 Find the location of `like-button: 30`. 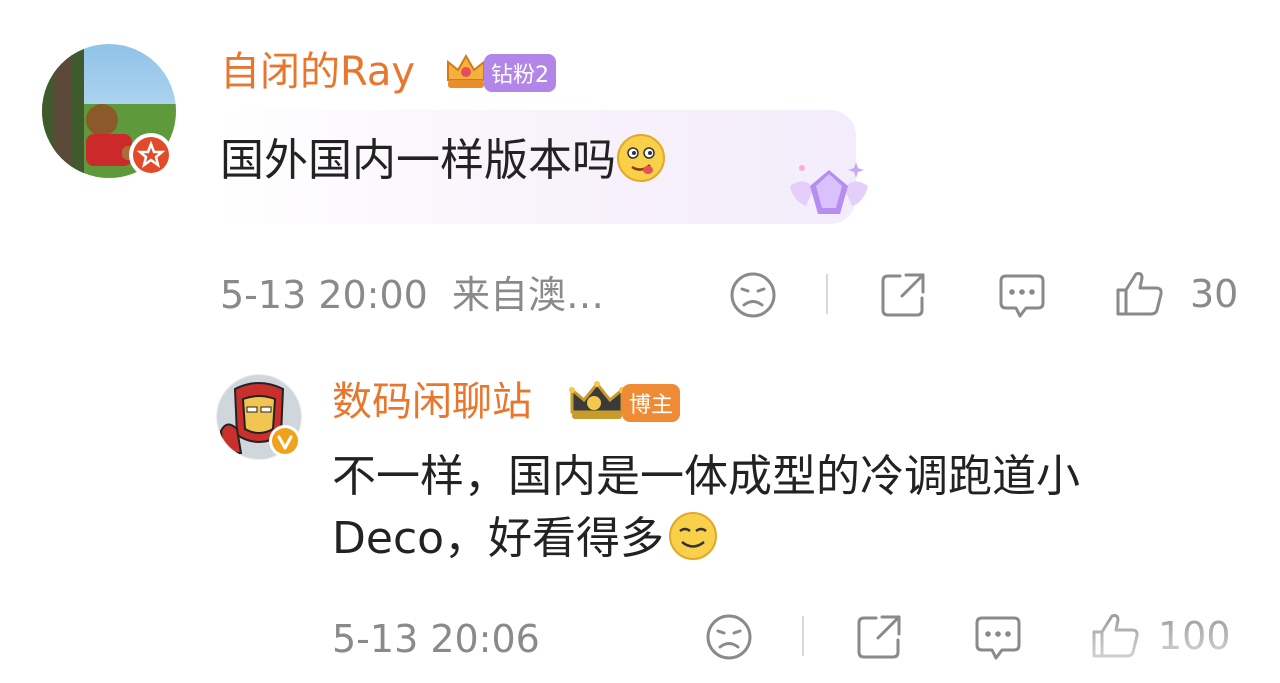

like-button: 30 is located at coordinates (1176, 294).